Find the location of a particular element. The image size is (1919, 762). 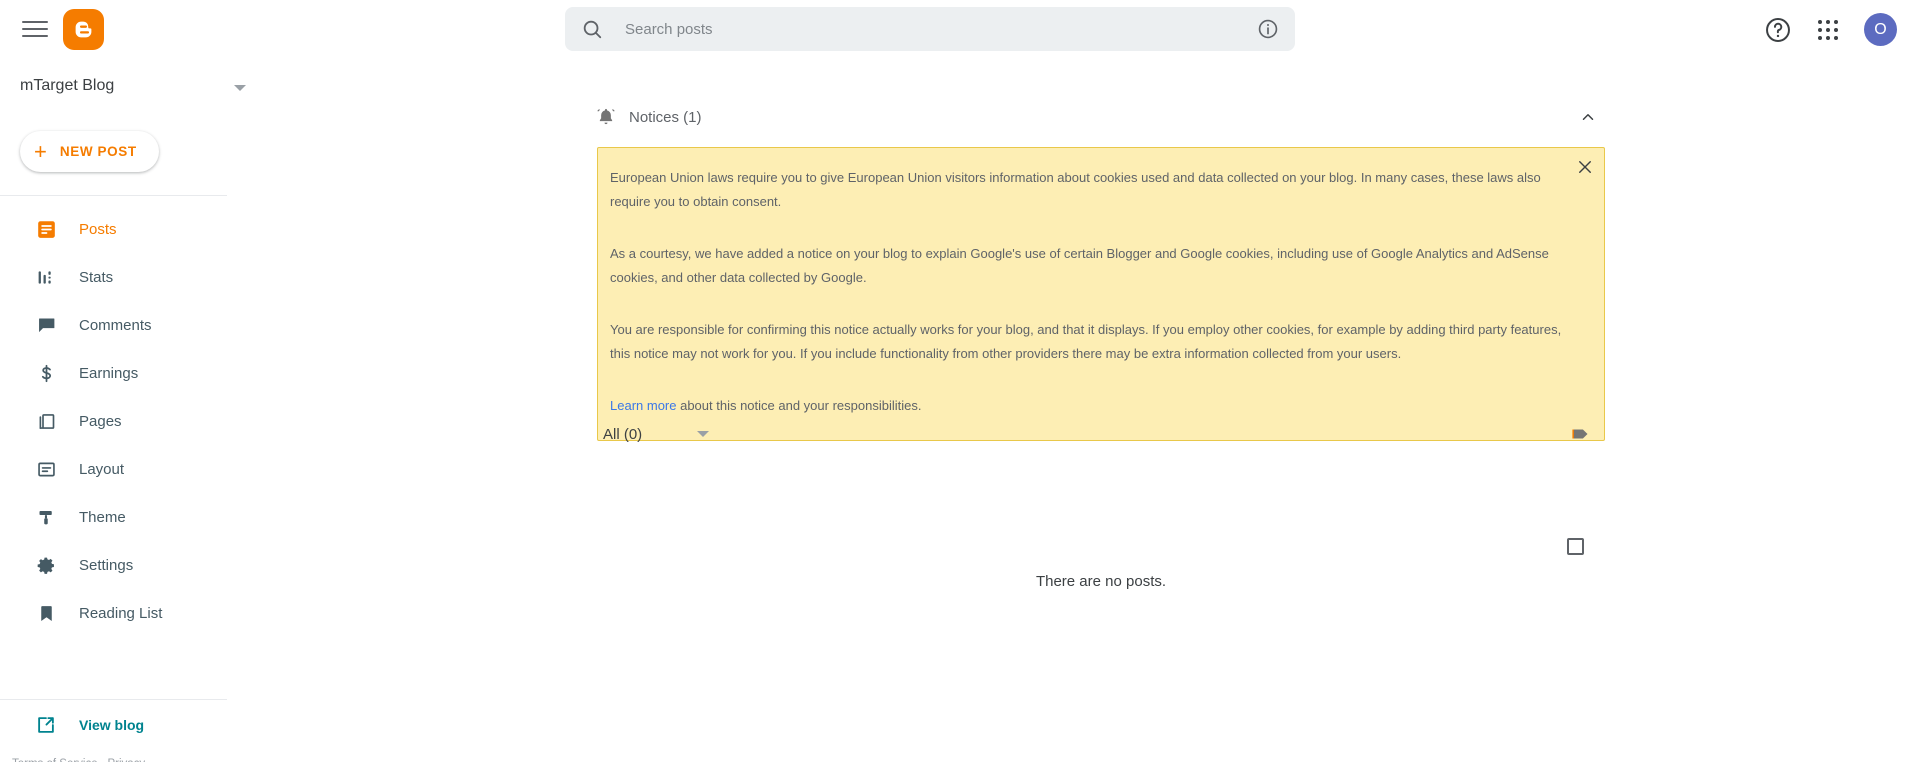

bell-icon is located at coordinates (606, 116).